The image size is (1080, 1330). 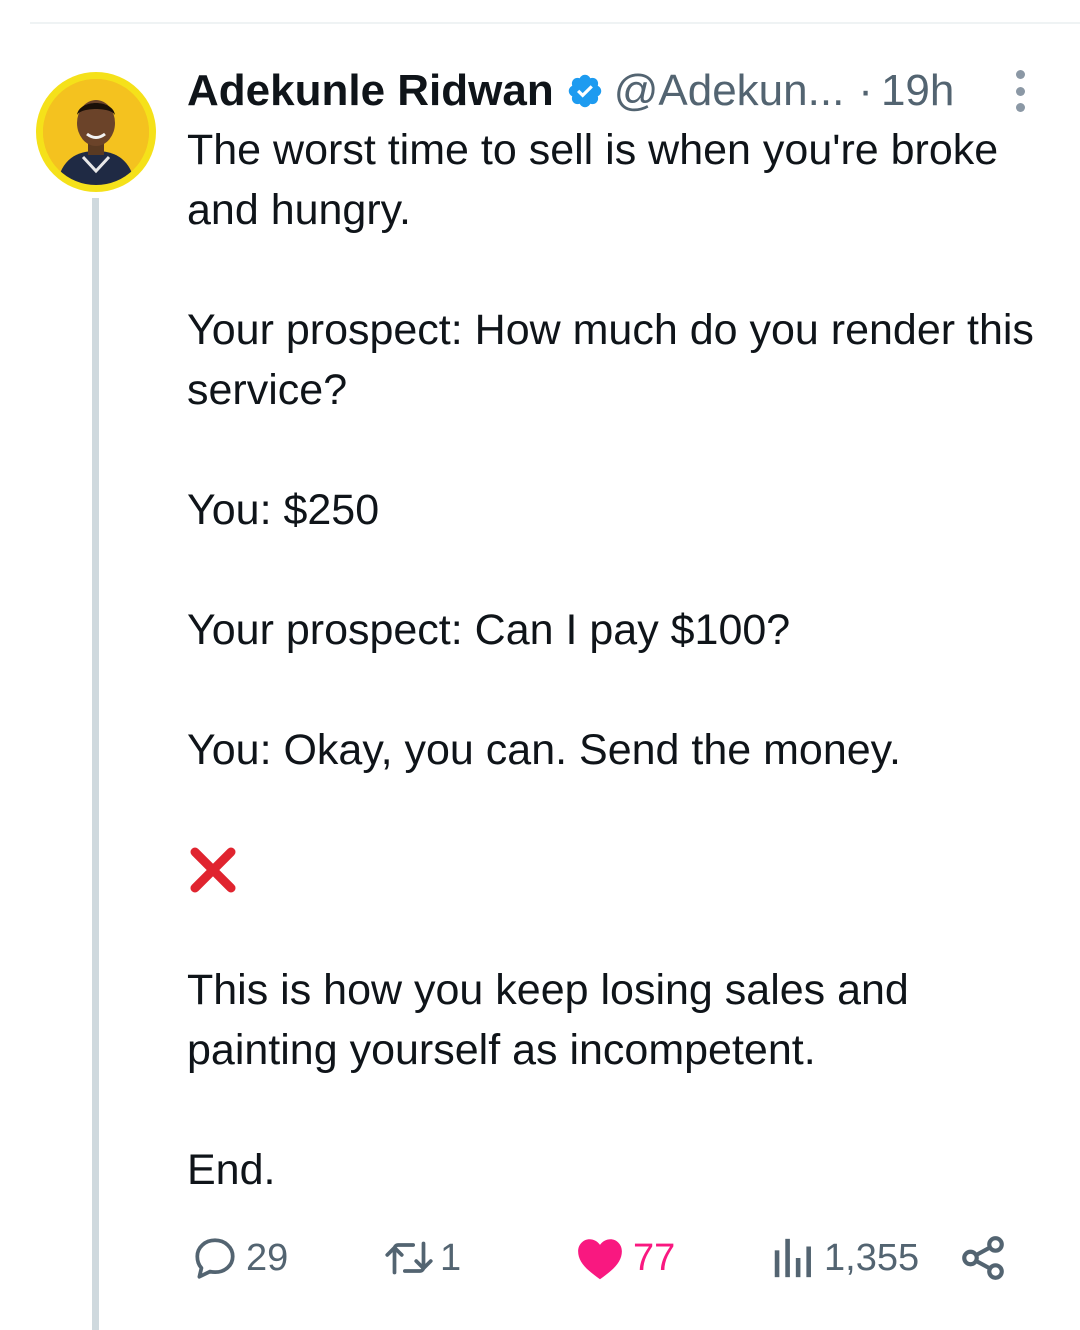 I want to click on avatar-photo, so click(x=96, y=132).